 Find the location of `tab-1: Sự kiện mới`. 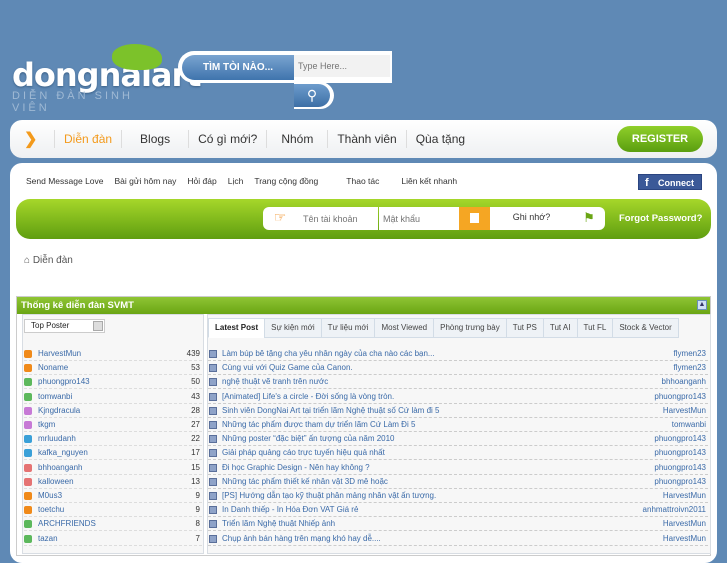

tab-1: Sự kiện mới is located at coordinates (293, 328).